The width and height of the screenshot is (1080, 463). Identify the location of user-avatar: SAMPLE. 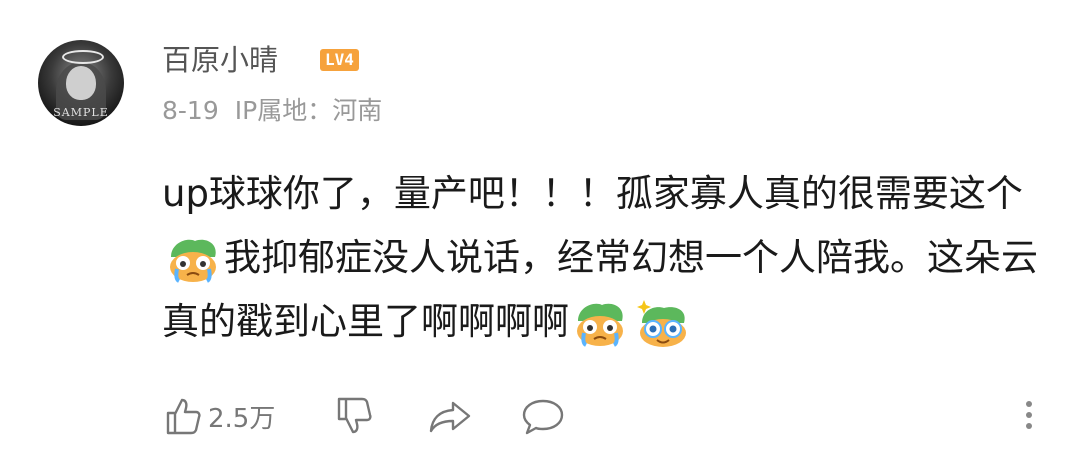
(81, 83).